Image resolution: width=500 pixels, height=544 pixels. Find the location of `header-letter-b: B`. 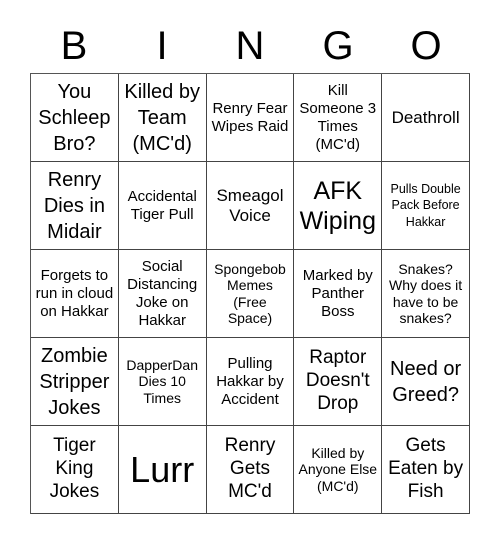

header-letter-b: B is located at coordinates (74, 46).